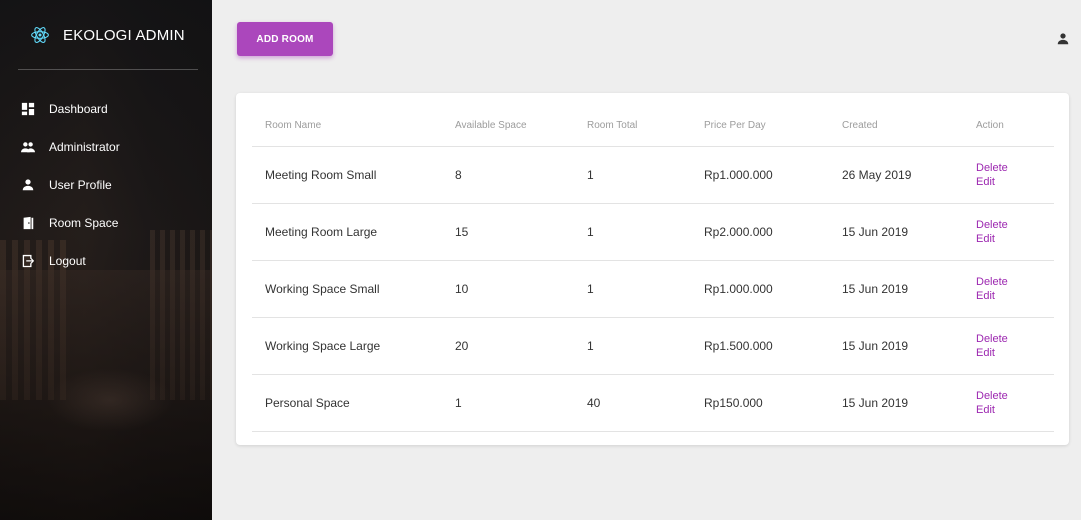  Describe the element at coordinates (347, 126) in the screenshot. I see `column-header-room-name: Room Name` at that location.